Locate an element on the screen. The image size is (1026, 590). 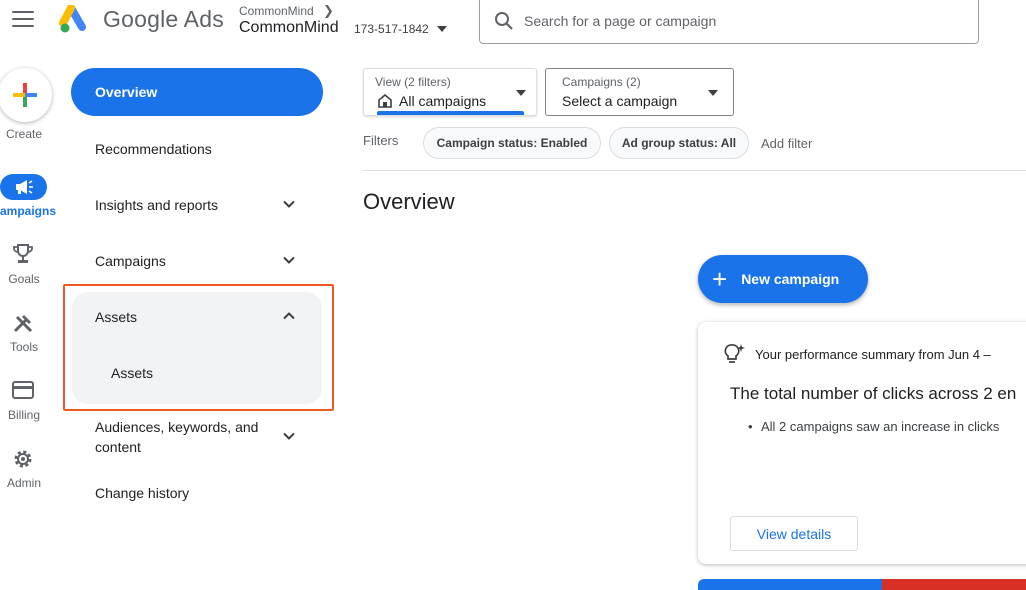
view-selected: All campaigns is located at coordinates (443, 101).